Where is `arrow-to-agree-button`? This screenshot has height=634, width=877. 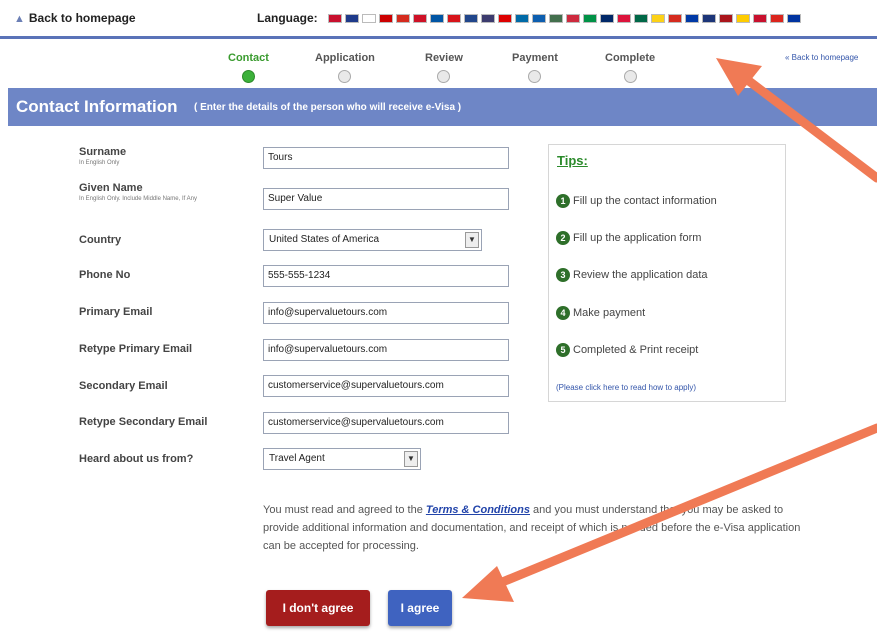
arrow-to-agree-button is located at coordinates (669, 512).